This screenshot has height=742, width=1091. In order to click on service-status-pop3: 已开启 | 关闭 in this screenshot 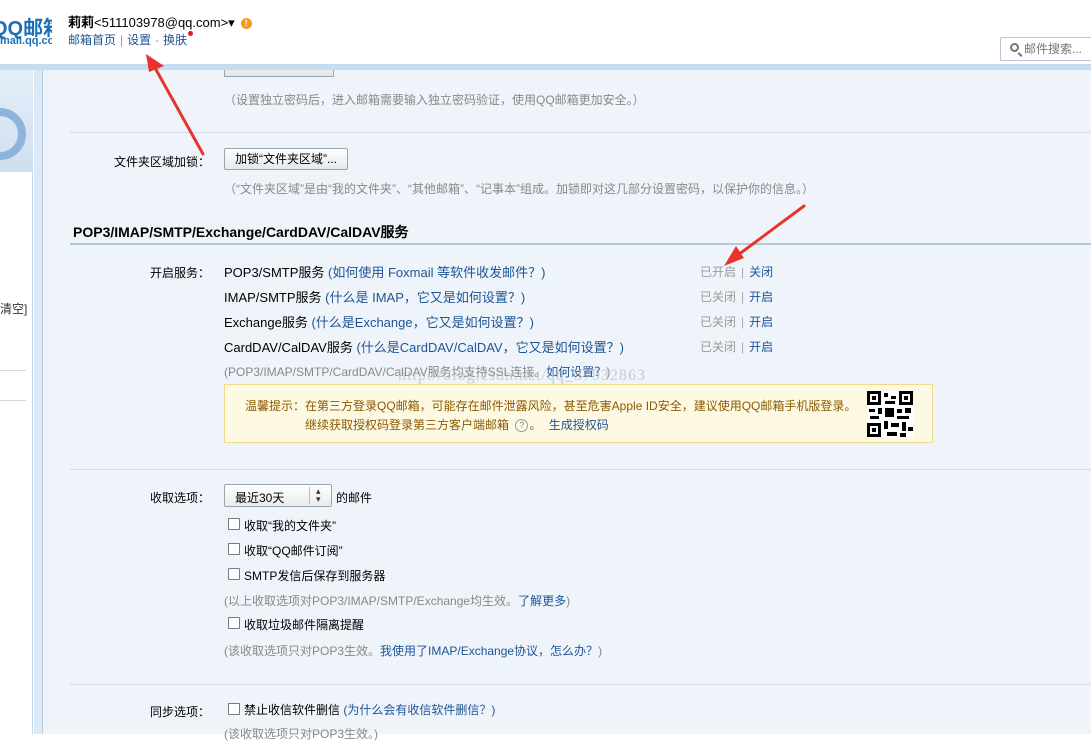, I will do `click(737, 272)`.